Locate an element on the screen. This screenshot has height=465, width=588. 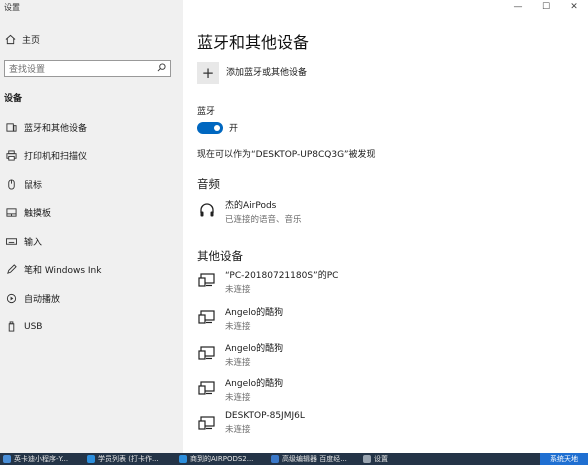
sidebar-item-typing: 输入 is located at coordinates (91, 241).